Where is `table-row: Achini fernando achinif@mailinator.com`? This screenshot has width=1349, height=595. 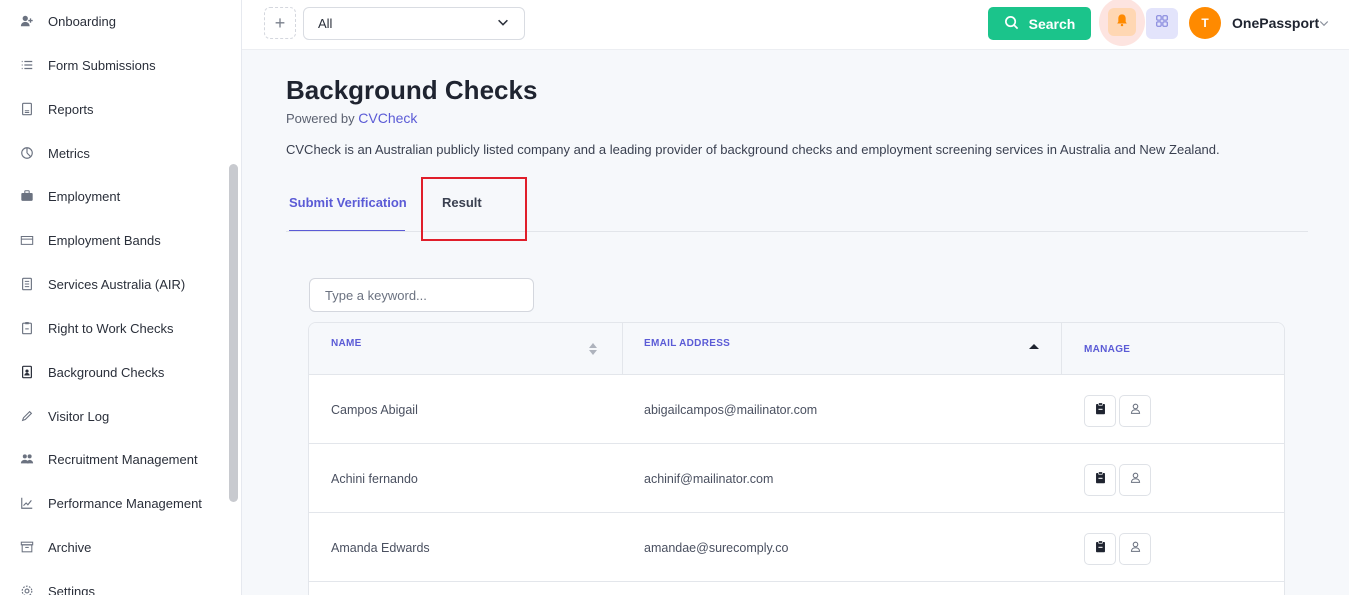
table-row: Achini fernando achinif@mailinator.com is located at coordinates (796, 478).